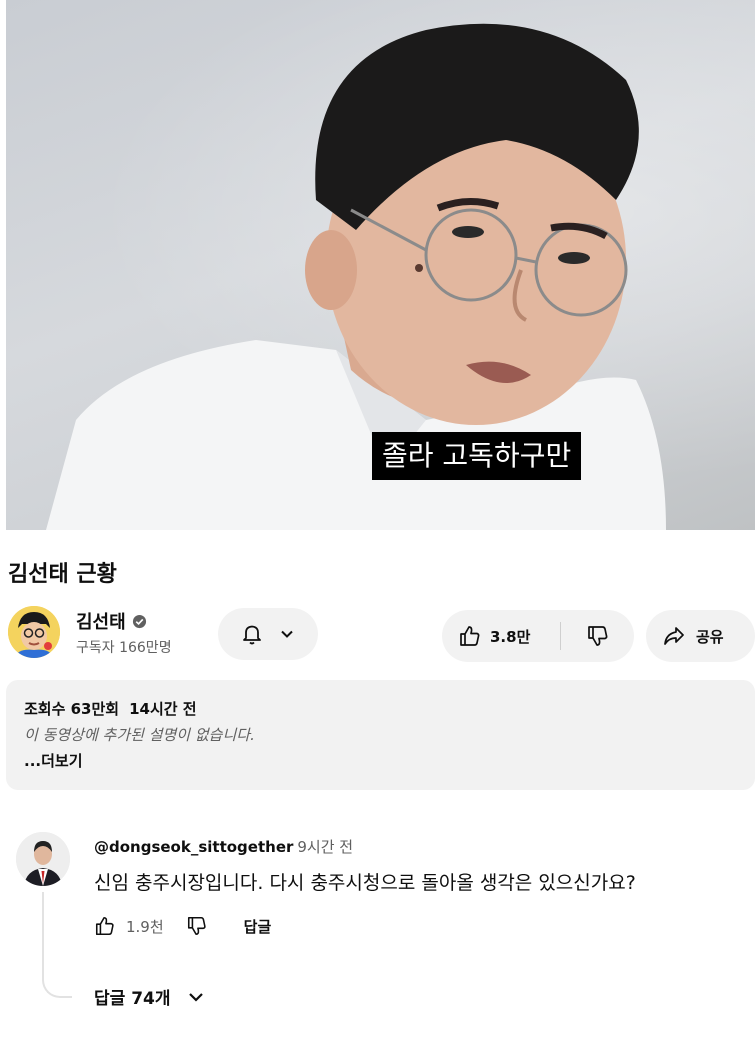 Image resolution: width=755 pixels, height=1037 pixels. I want to click on view-replies-button: 답글 74개, so click(150, 996).